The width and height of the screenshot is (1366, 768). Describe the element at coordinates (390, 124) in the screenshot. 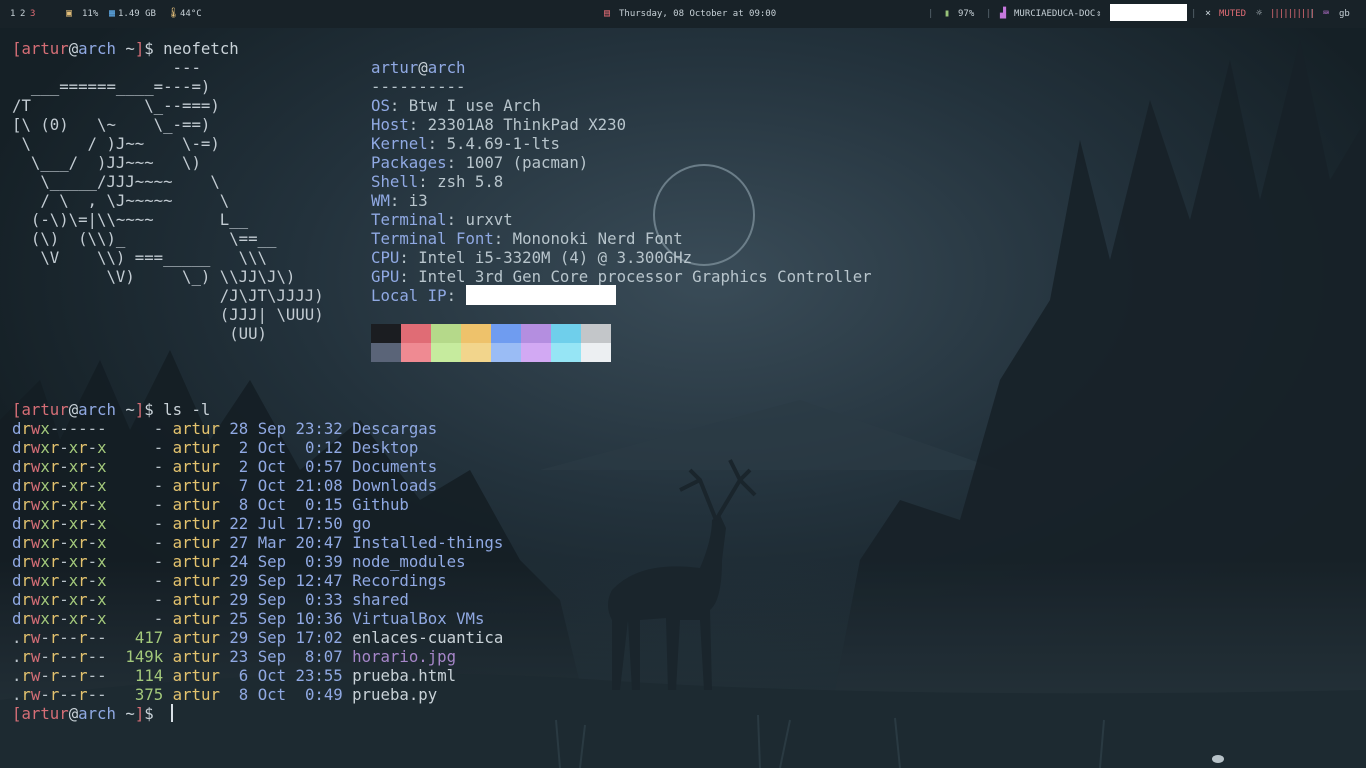

I see `info-key: Host` at that location.